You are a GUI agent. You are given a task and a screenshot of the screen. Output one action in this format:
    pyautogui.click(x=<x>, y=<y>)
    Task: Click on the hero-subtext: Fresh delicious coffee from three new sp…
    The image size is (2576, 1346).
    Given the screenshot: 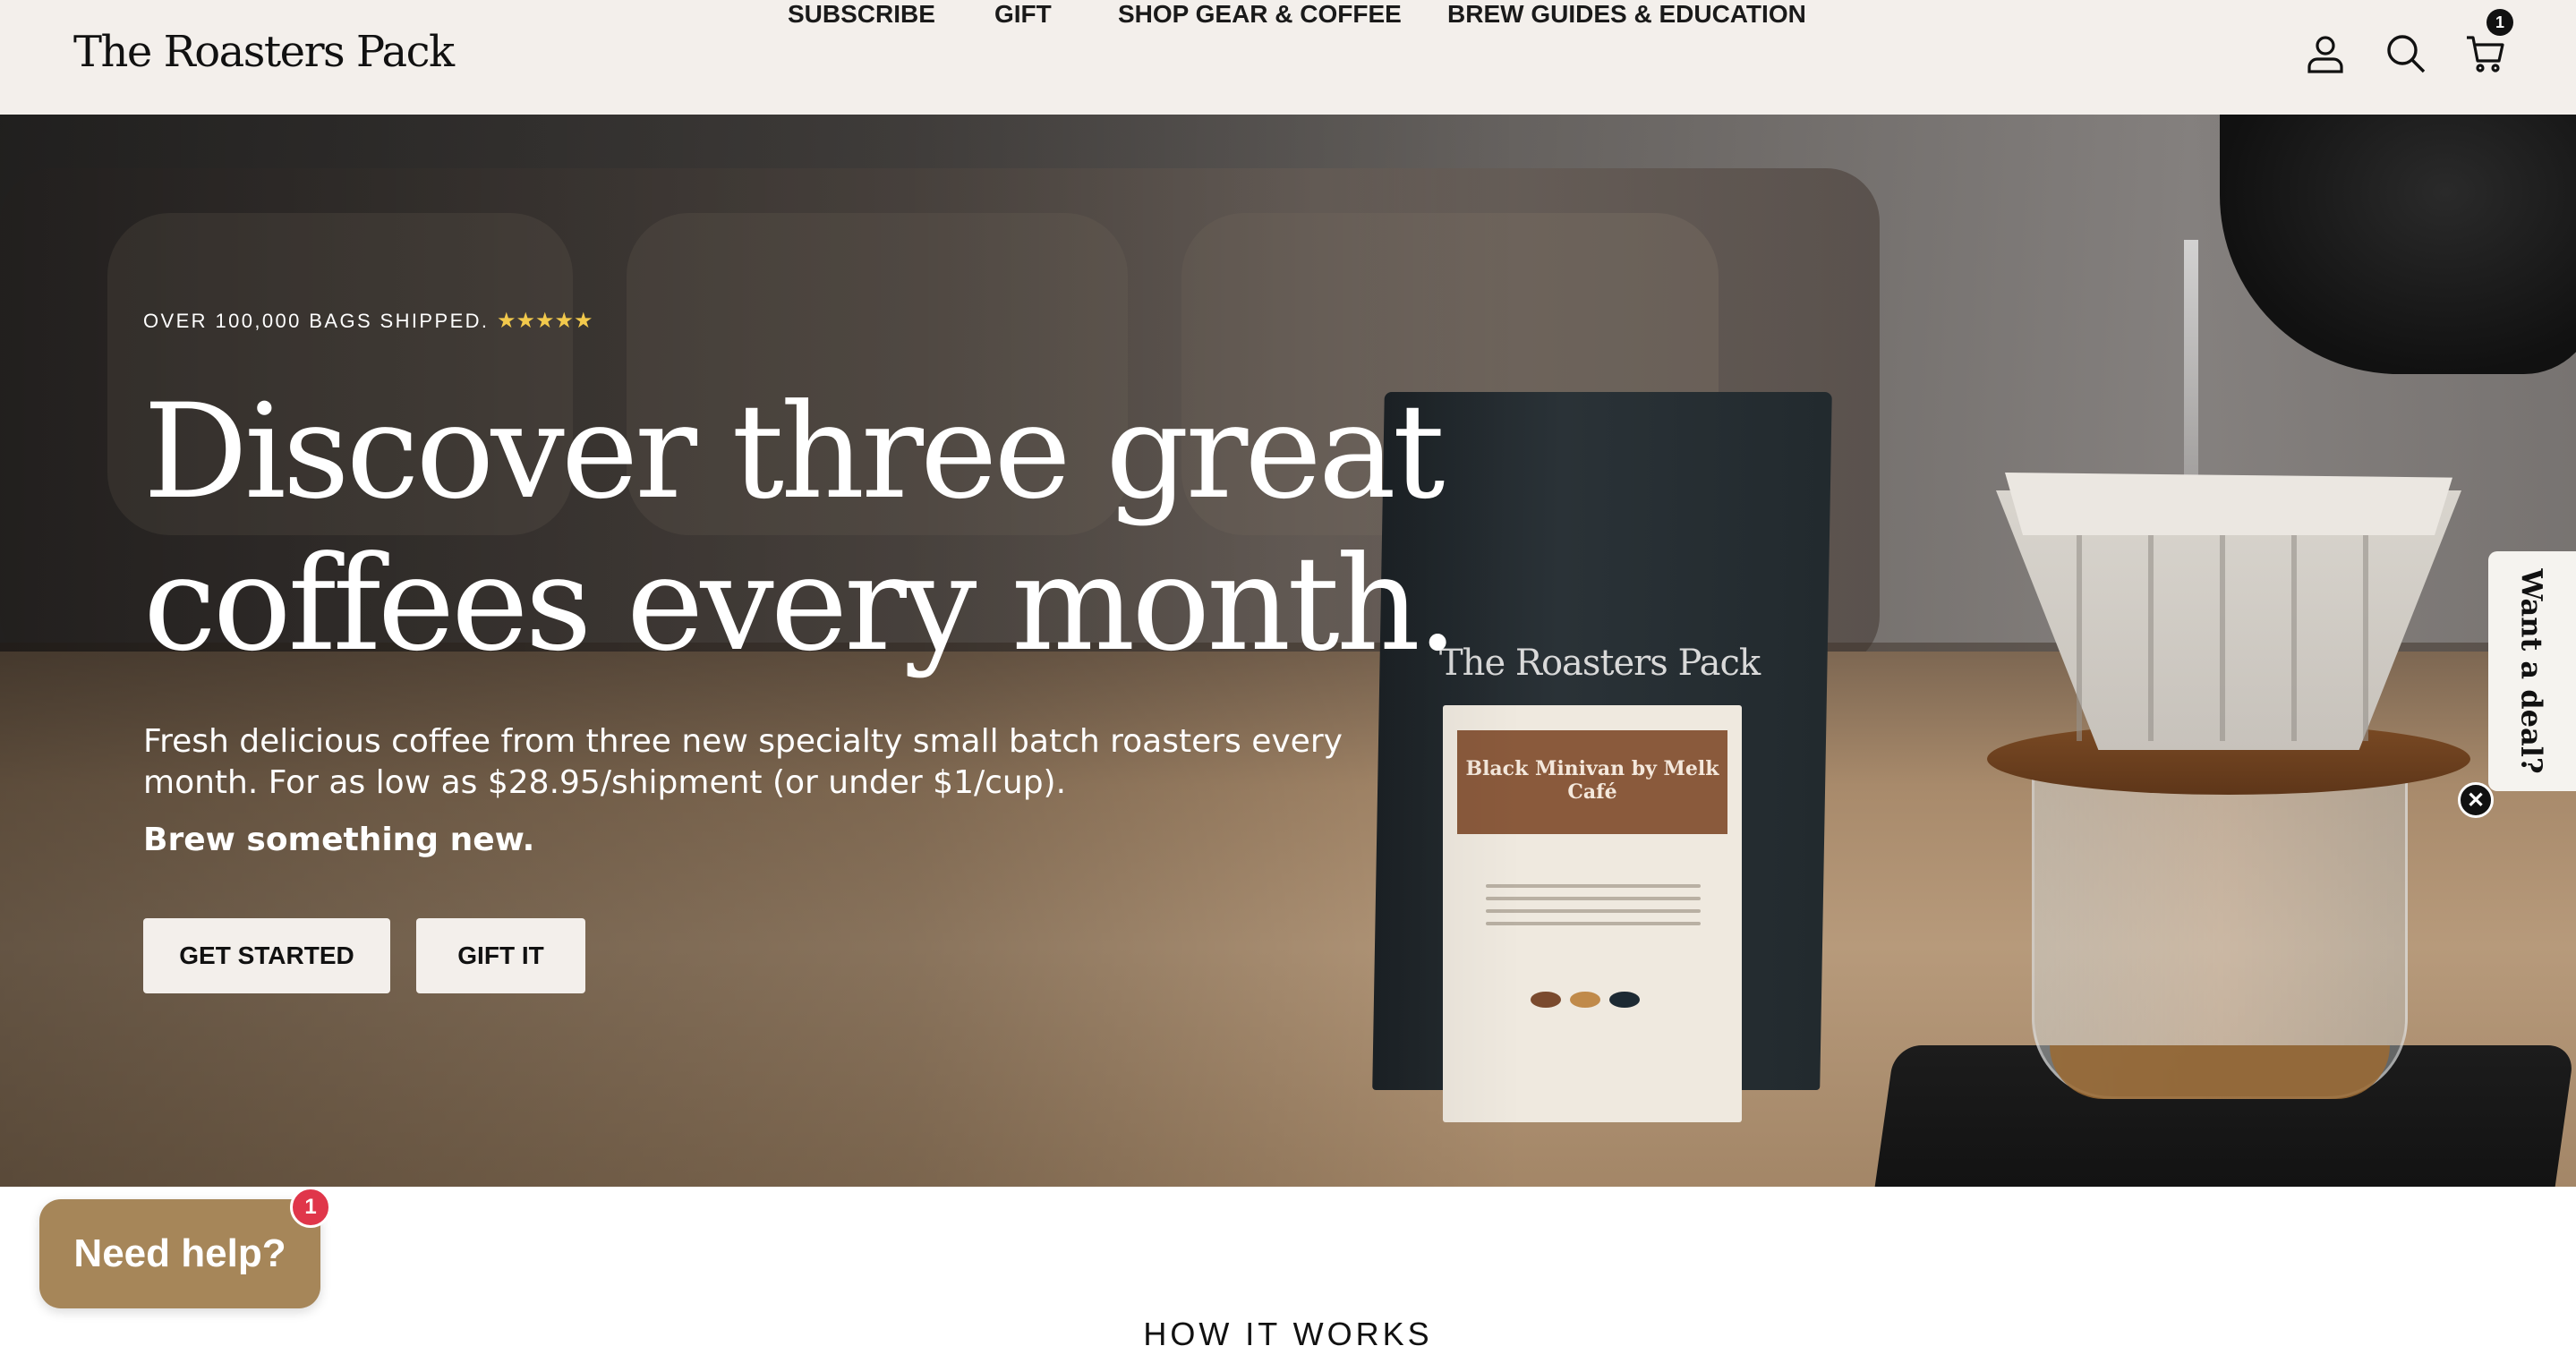 What is the action you would take?
    pyautogui.click(x=743, y=762)
    